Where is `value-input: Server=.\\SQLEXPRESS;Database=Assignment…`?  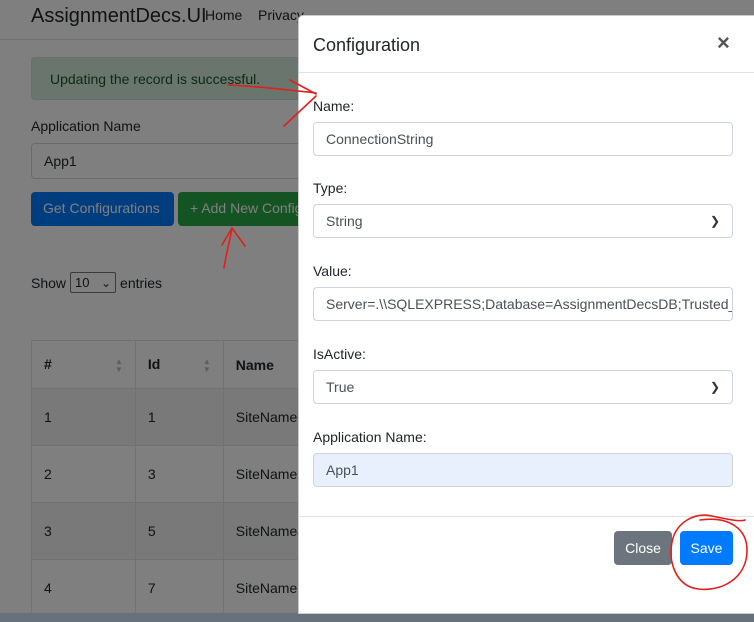
value-input: Server=.\\SQLEXPRESS;Database=Assignment… is located at coordinates (523, 304).